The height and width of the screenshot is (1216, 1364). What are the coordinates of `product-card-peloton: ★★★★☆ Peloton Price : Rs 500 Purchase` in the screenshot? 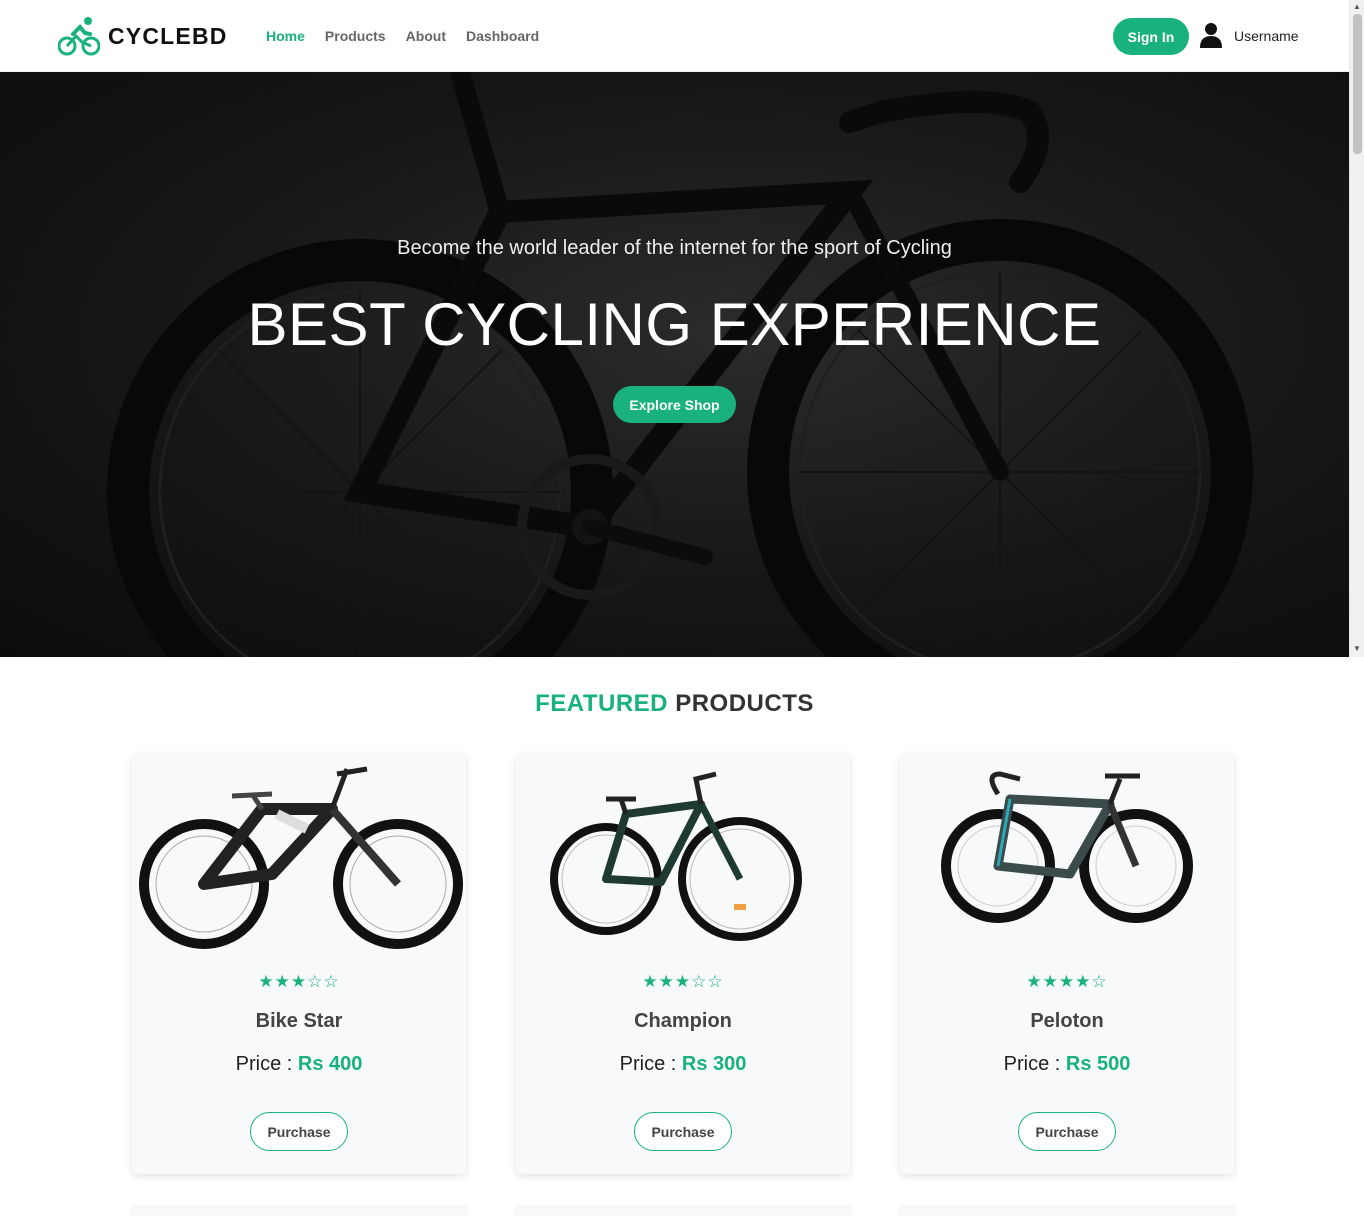 It's located at (1067, 964).